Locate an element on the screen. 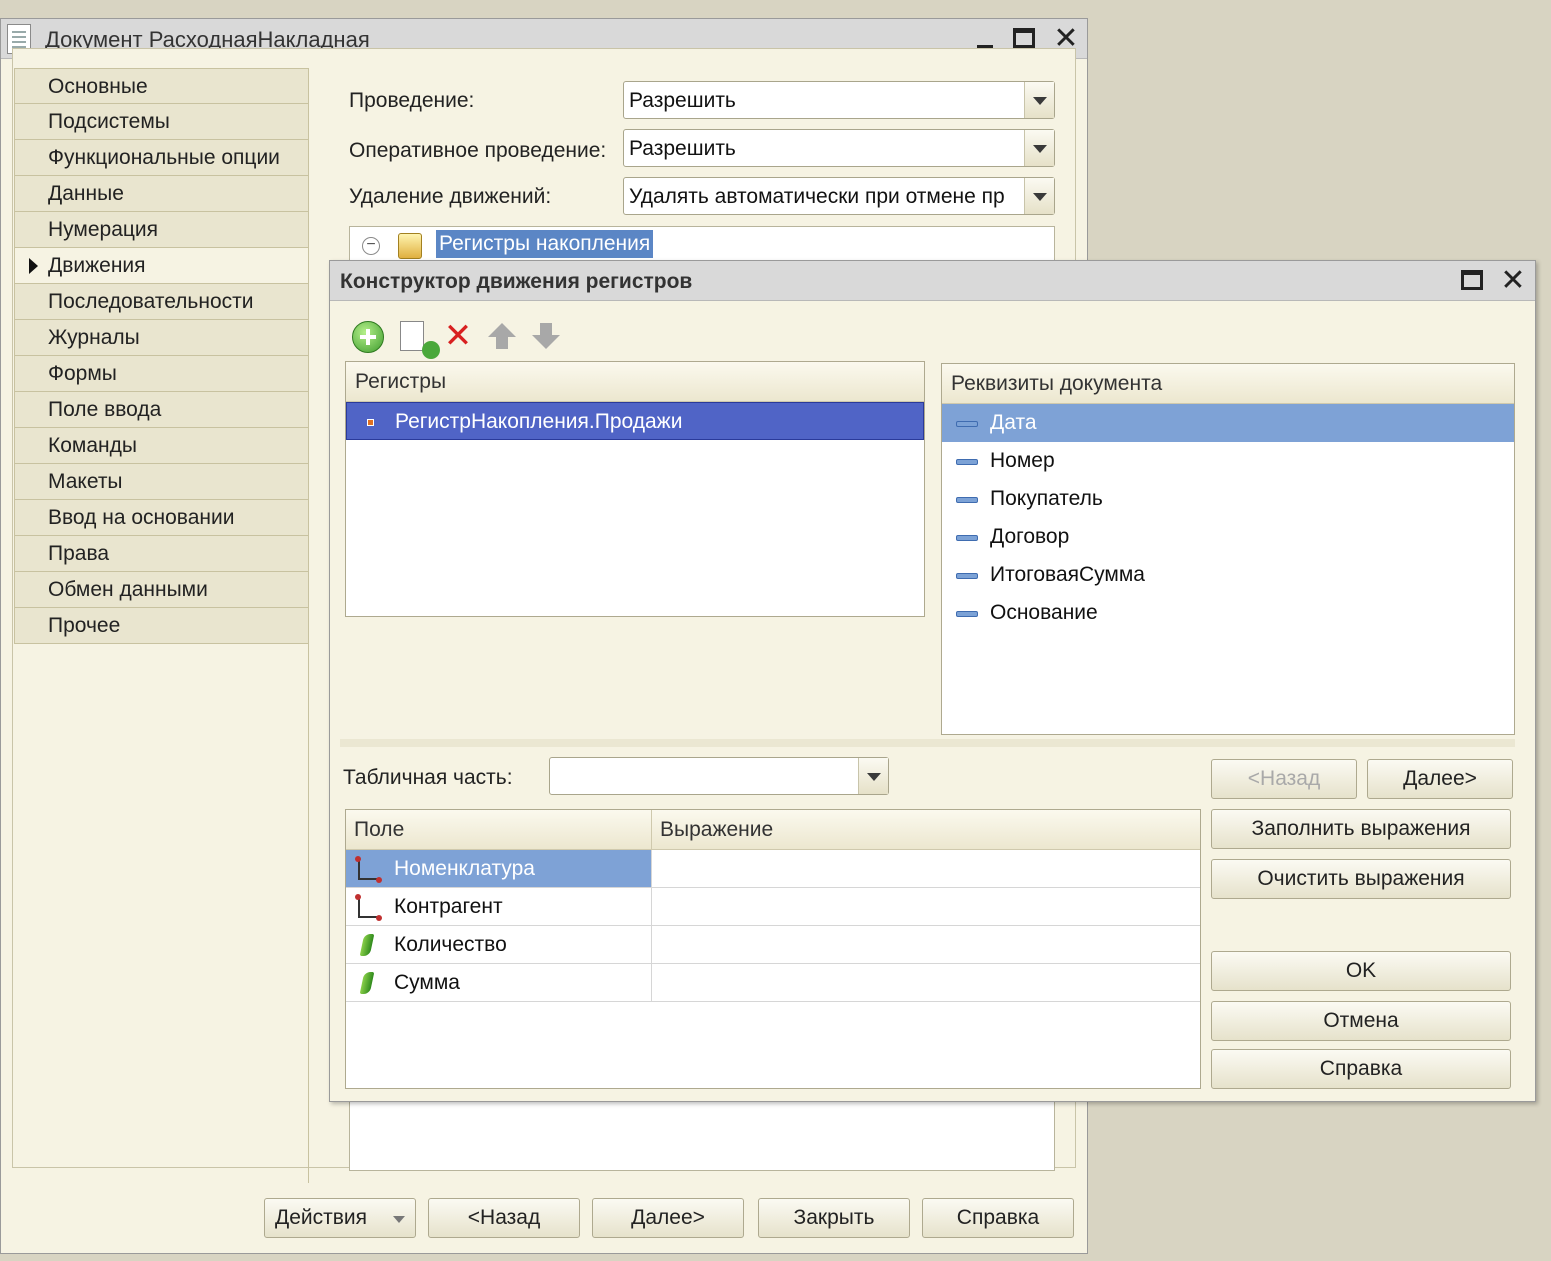  current-item-arrow-icon is located at coordinates (33, 266).